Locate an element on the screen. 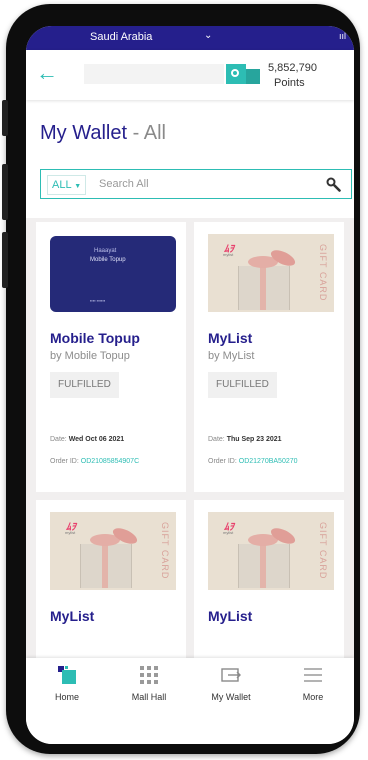 The width and height of the screenshot is (368, 760). page-title-main: My Wallet is located at coordinates (84, 133).